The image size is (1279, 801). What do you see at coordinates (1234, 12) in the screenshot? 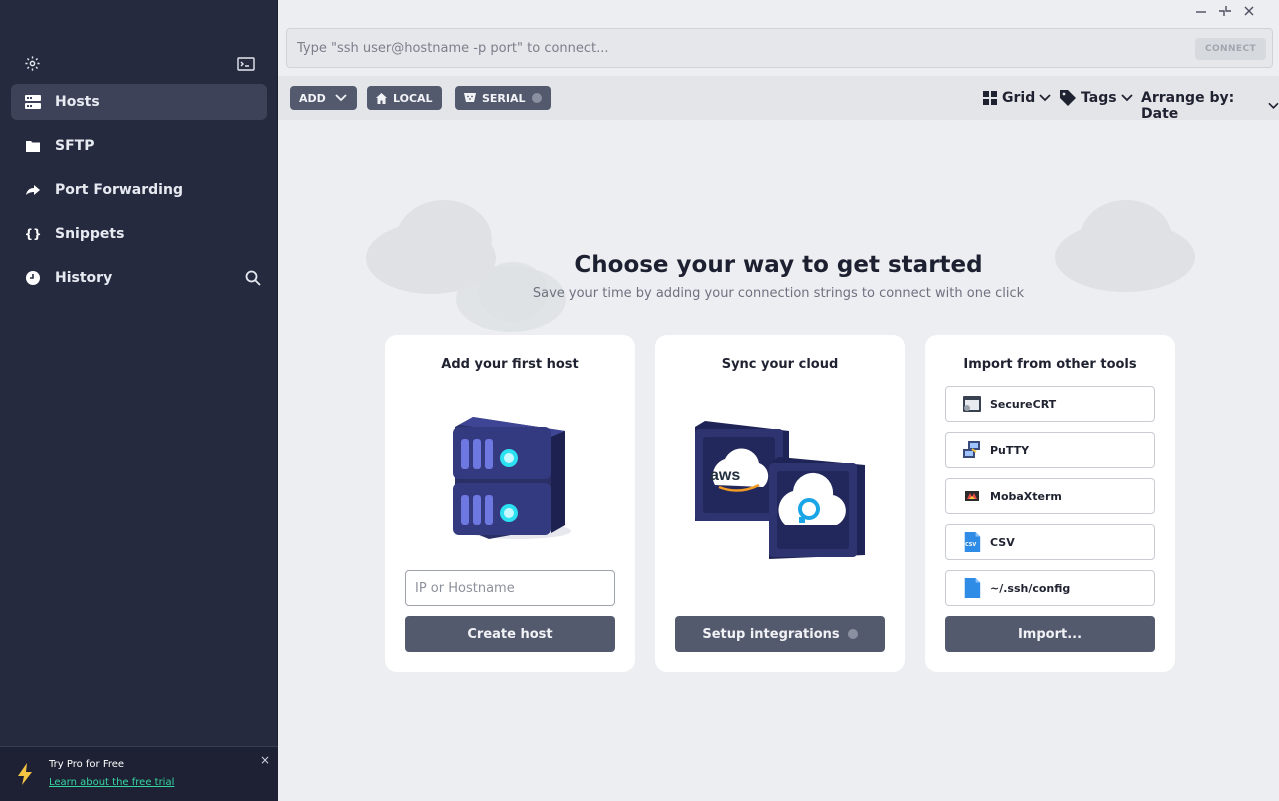
I see `window-controls` at bounding box center [1234, 12].